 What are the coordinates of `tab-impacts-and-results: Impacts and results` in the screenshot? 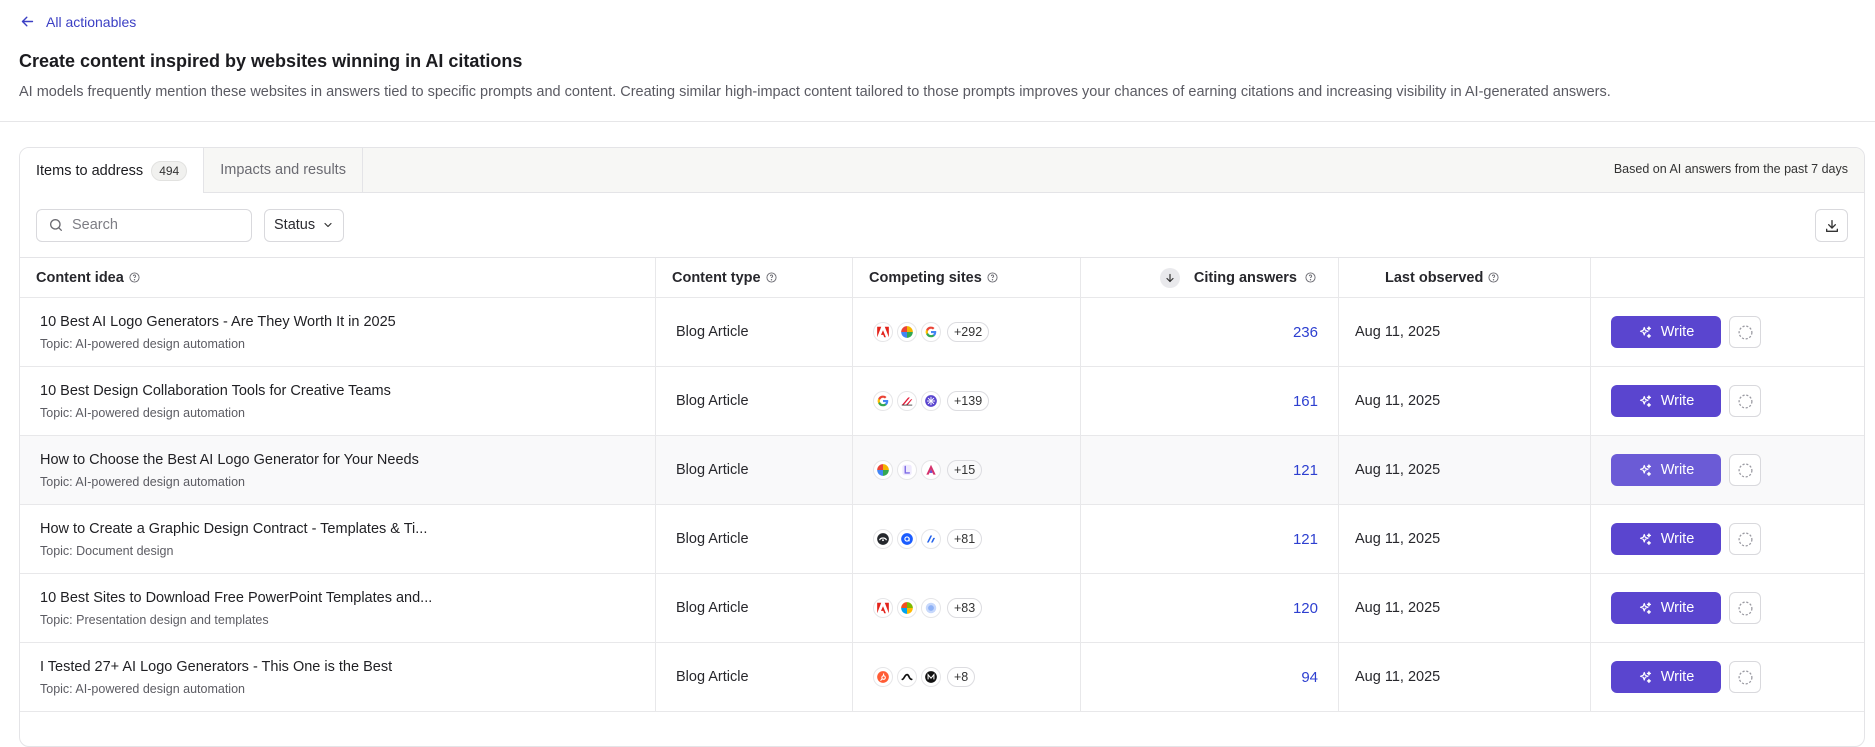 It's located at (283, 170).